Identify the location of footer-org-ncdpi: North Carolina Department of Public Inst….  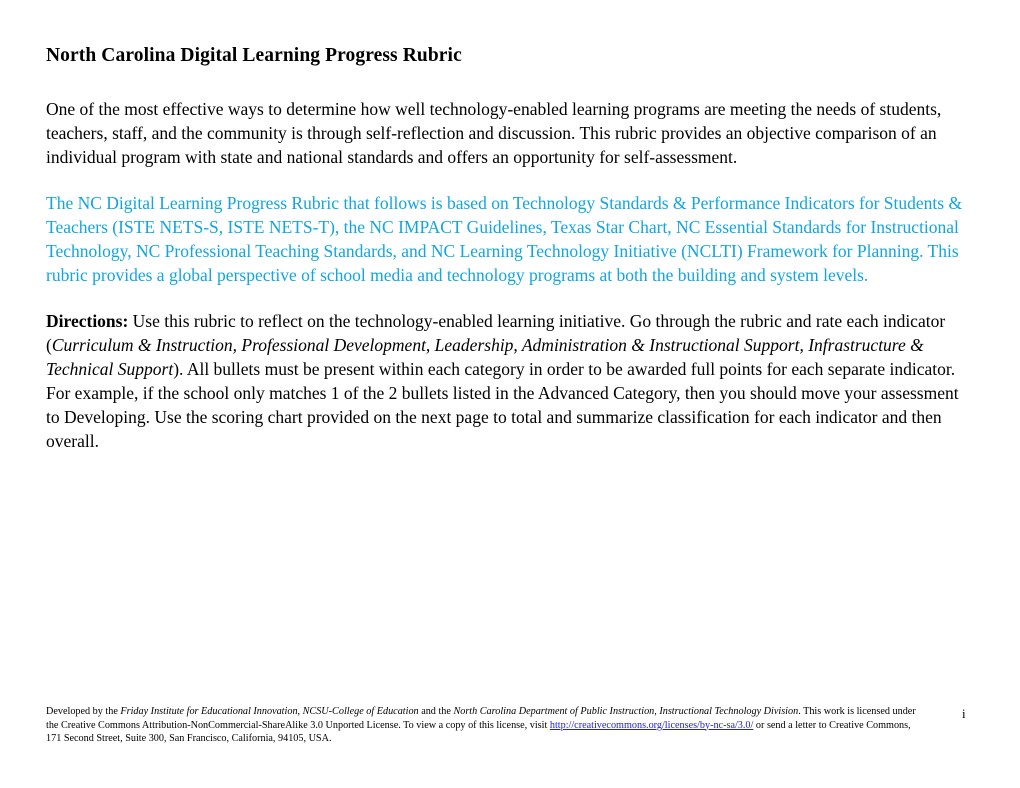
(626, 711).